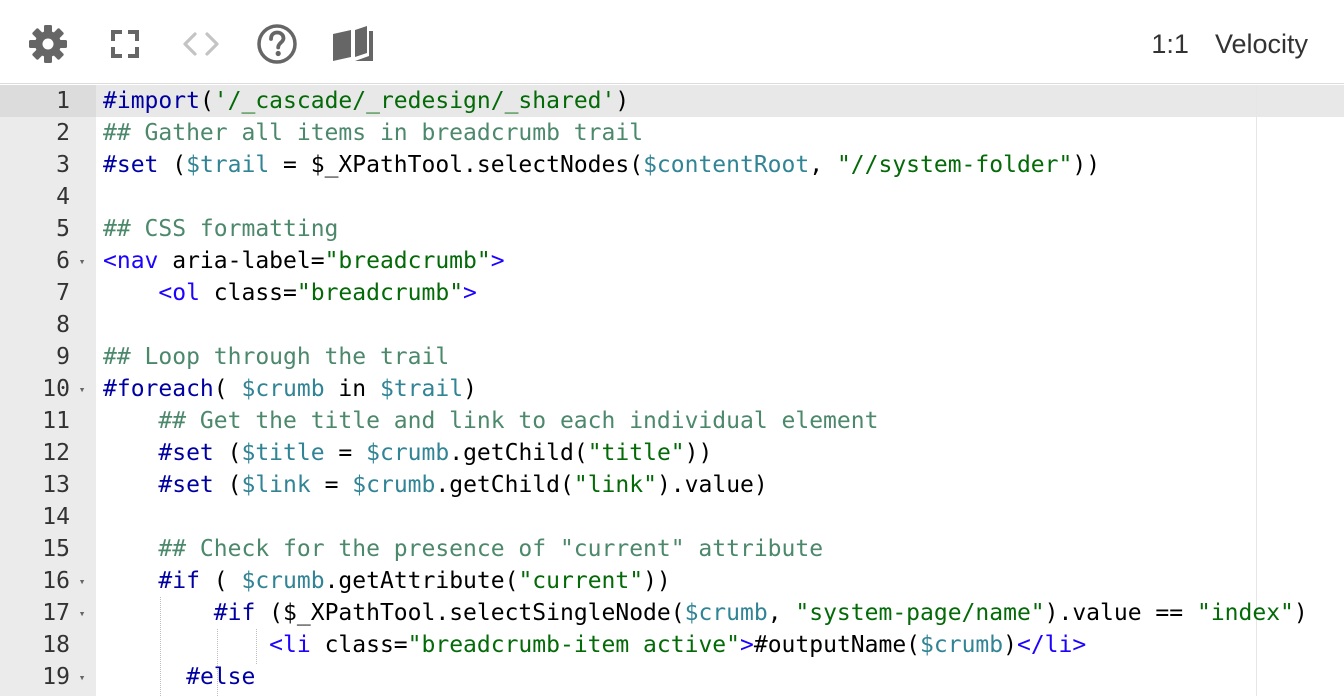 The image size is (1344, 696). Describe the element at coordinates (1261, 44) in the screenshot. I see `language-mode: Velocity` at that location.